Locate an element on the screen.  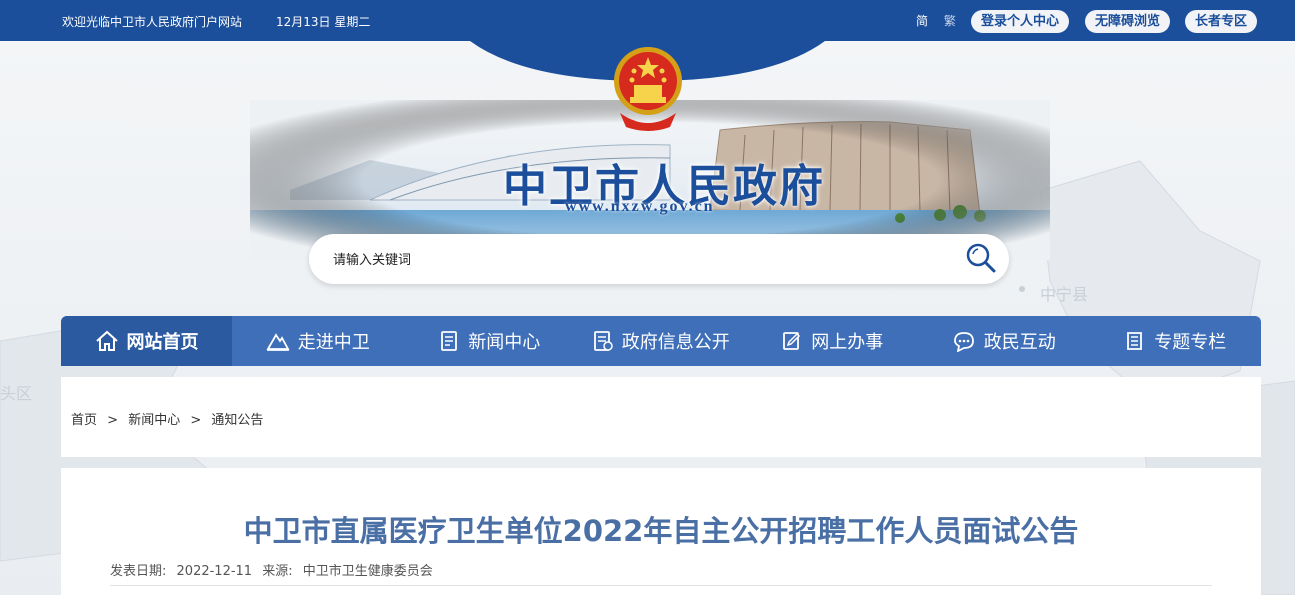
article-title: 中卫市直属医疗卫生单位2022年自主公开招聘工作人员面试公告 is located at coordinates (661, 531).